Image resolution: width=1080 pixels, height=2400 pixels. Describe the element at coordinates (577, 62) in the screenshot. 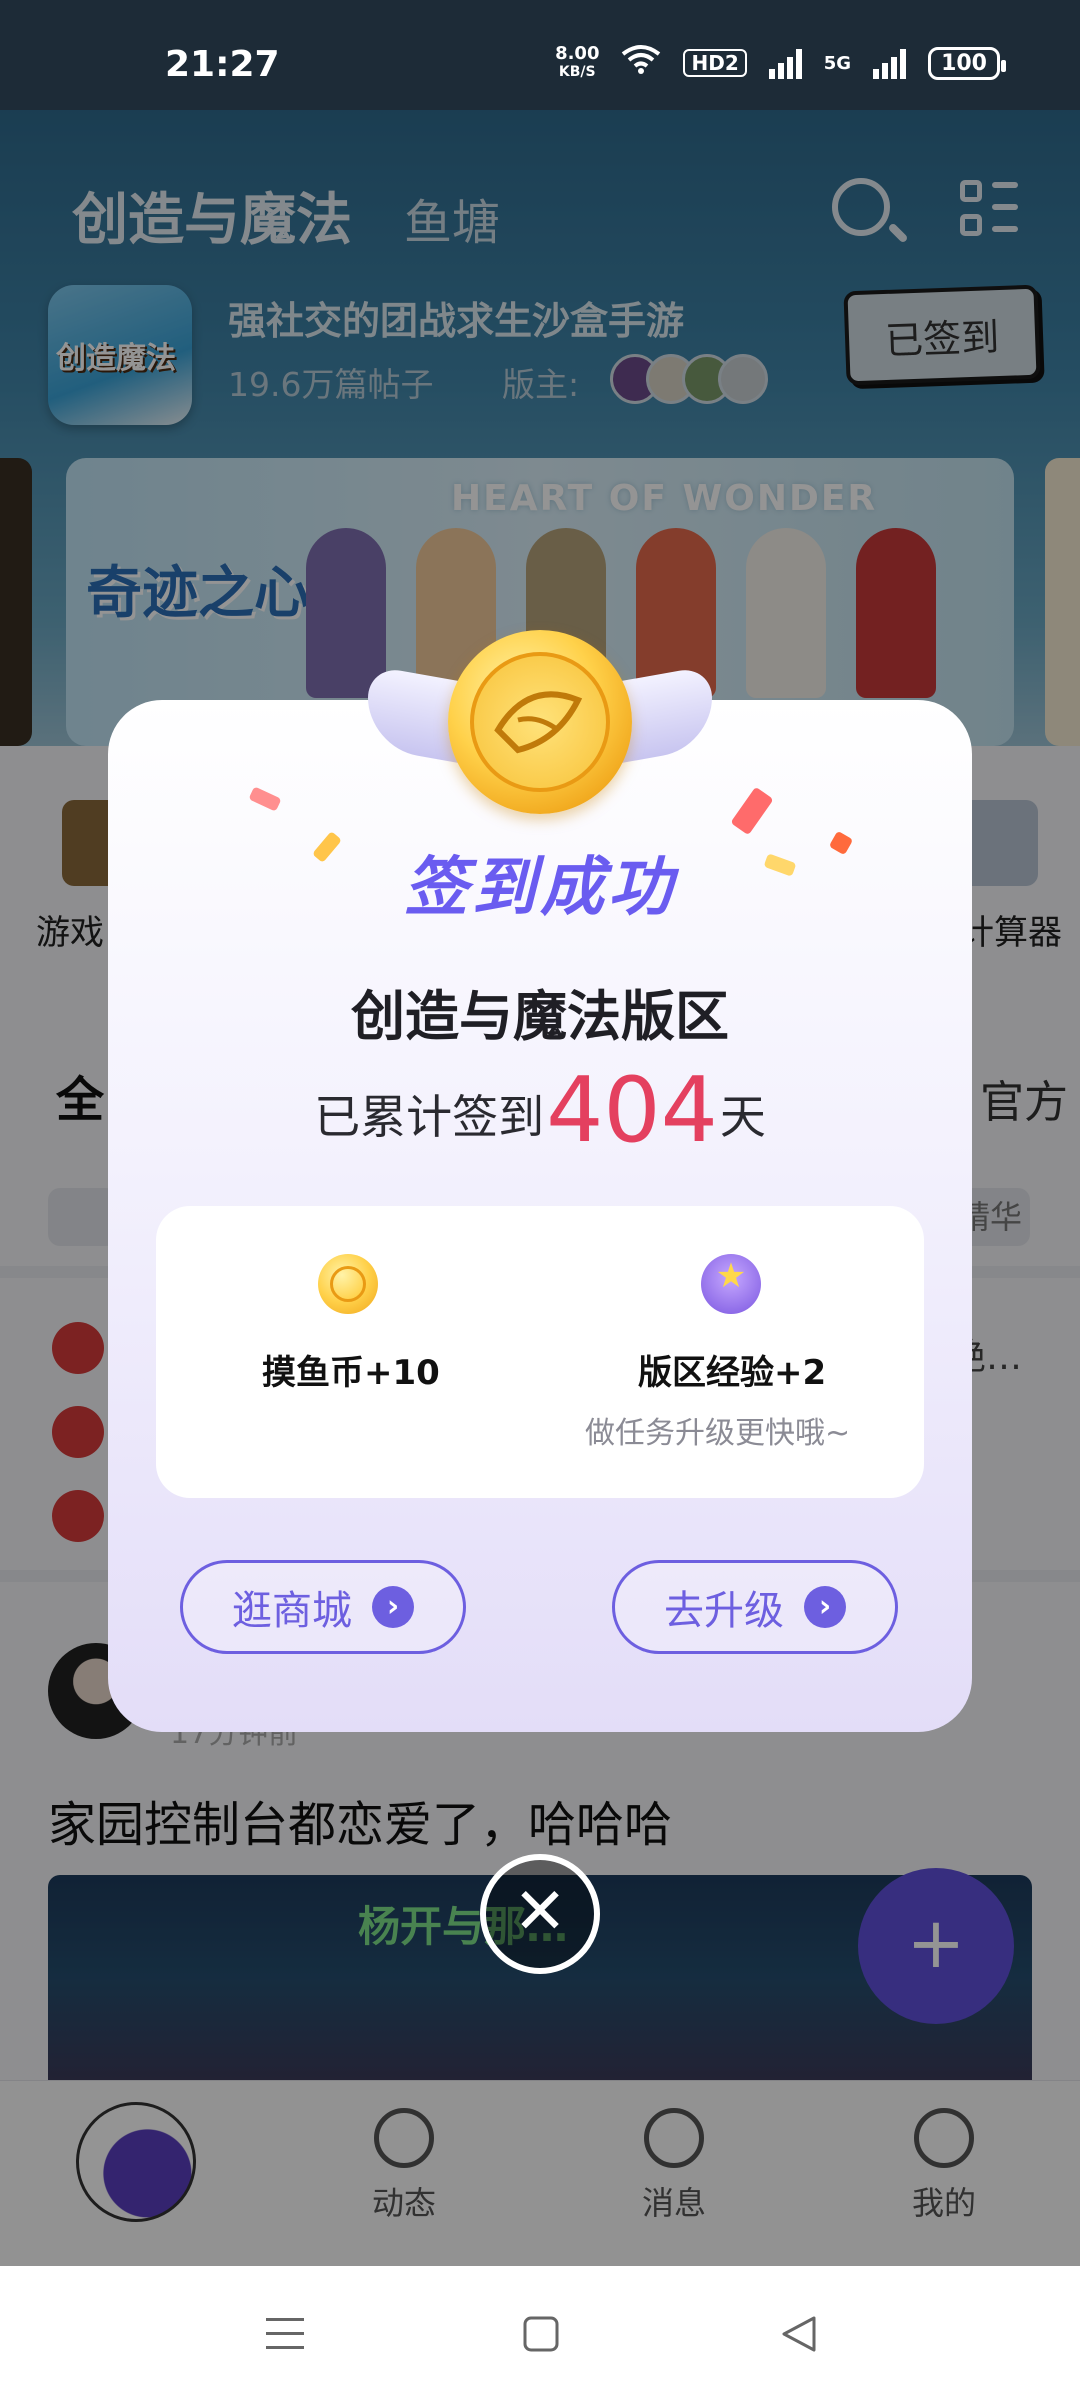

I see `net-speed: 8.00 KB/S` at that location.